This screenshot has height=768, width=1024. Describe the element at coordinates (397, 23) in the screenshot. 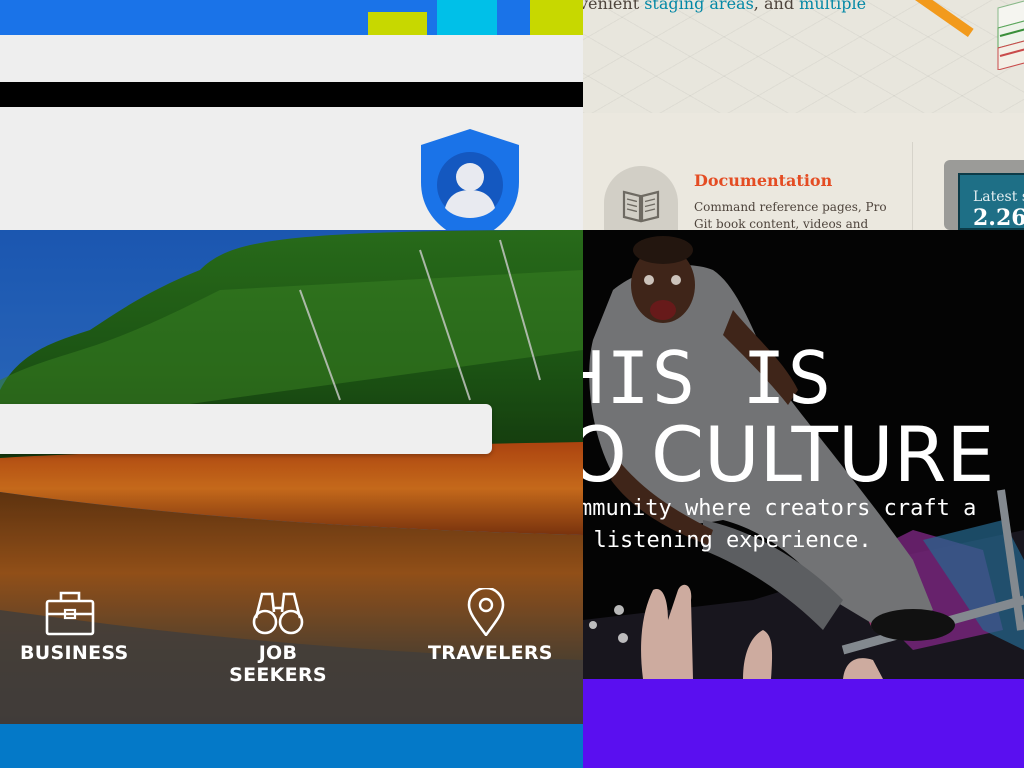

I see `lime-accent-block` at that location.